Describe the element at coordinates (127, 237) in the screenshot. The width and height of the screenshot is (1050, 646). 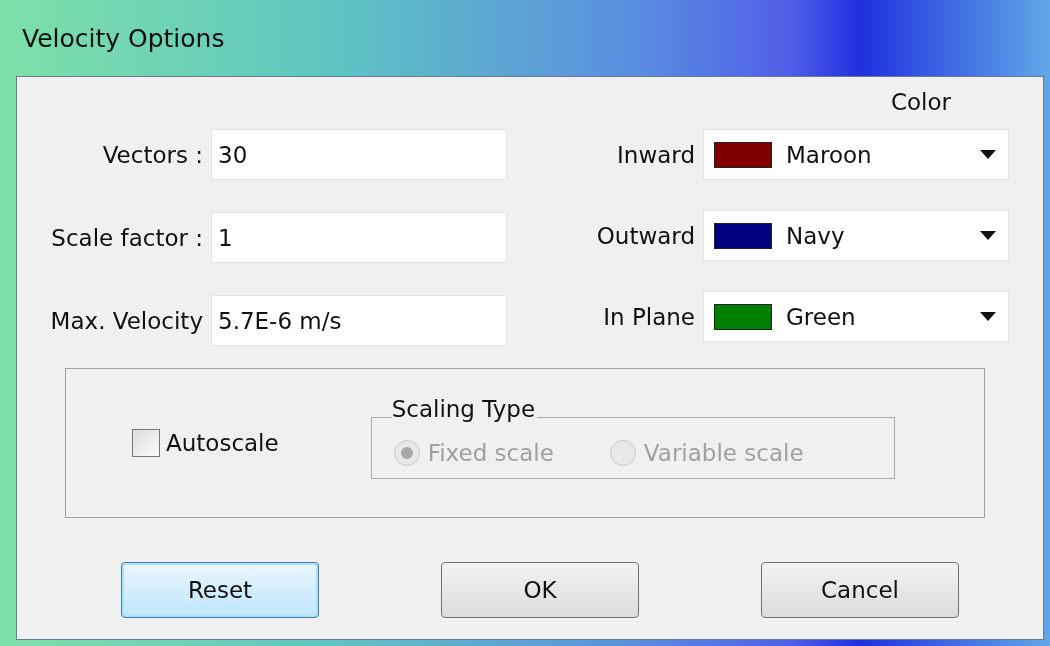
I see `field-label: Scale factor :` at that location.